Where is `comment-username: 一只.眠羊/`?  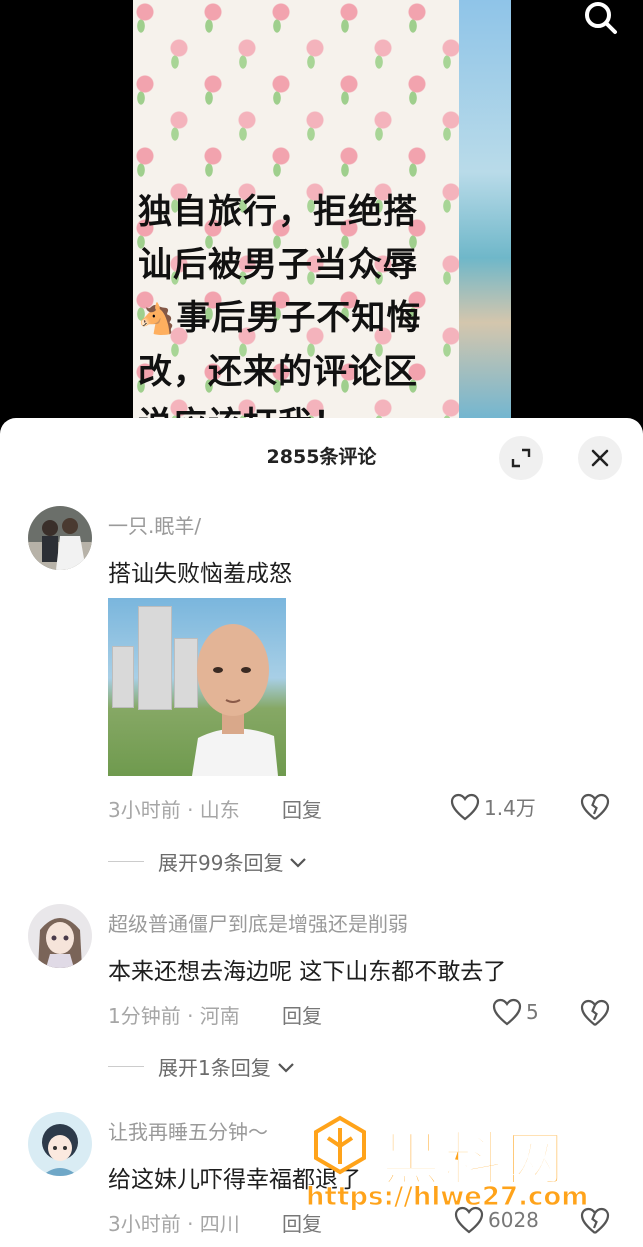
comment-username: 一只.眠羊/ is located at coordinates (154, 524).